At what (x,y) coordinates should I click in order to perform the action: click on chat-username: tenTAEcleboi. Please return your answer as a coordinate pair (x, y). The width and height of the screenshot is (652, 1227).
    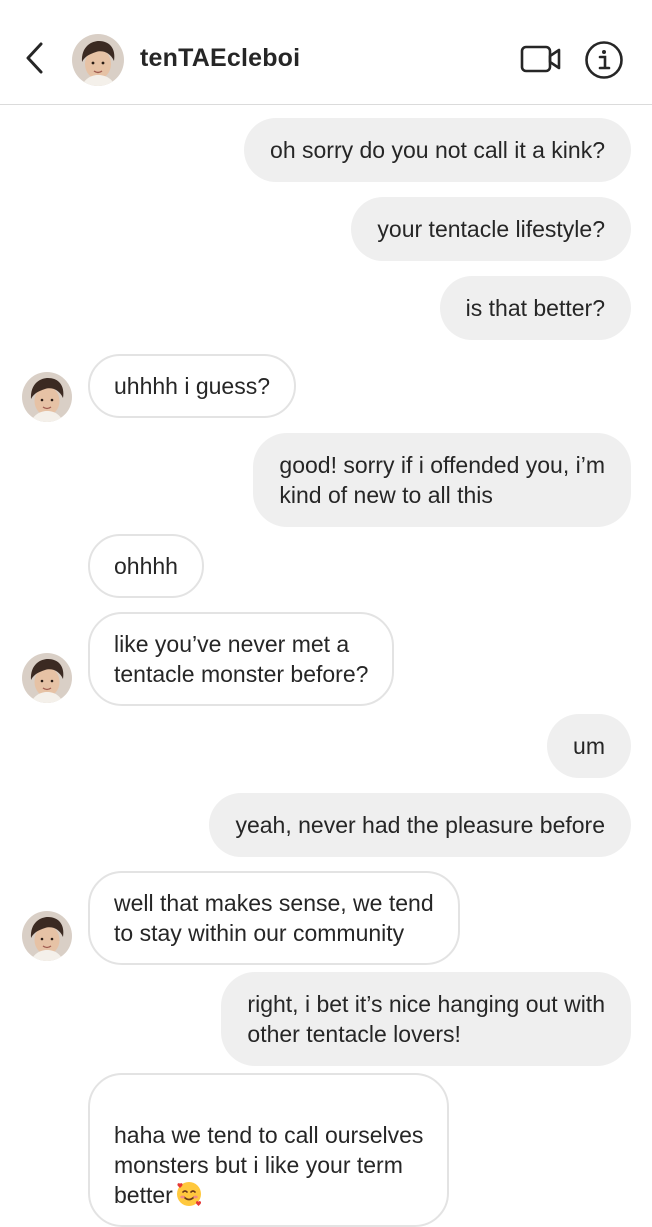
    Looking at the image, I should click on (220, 58).